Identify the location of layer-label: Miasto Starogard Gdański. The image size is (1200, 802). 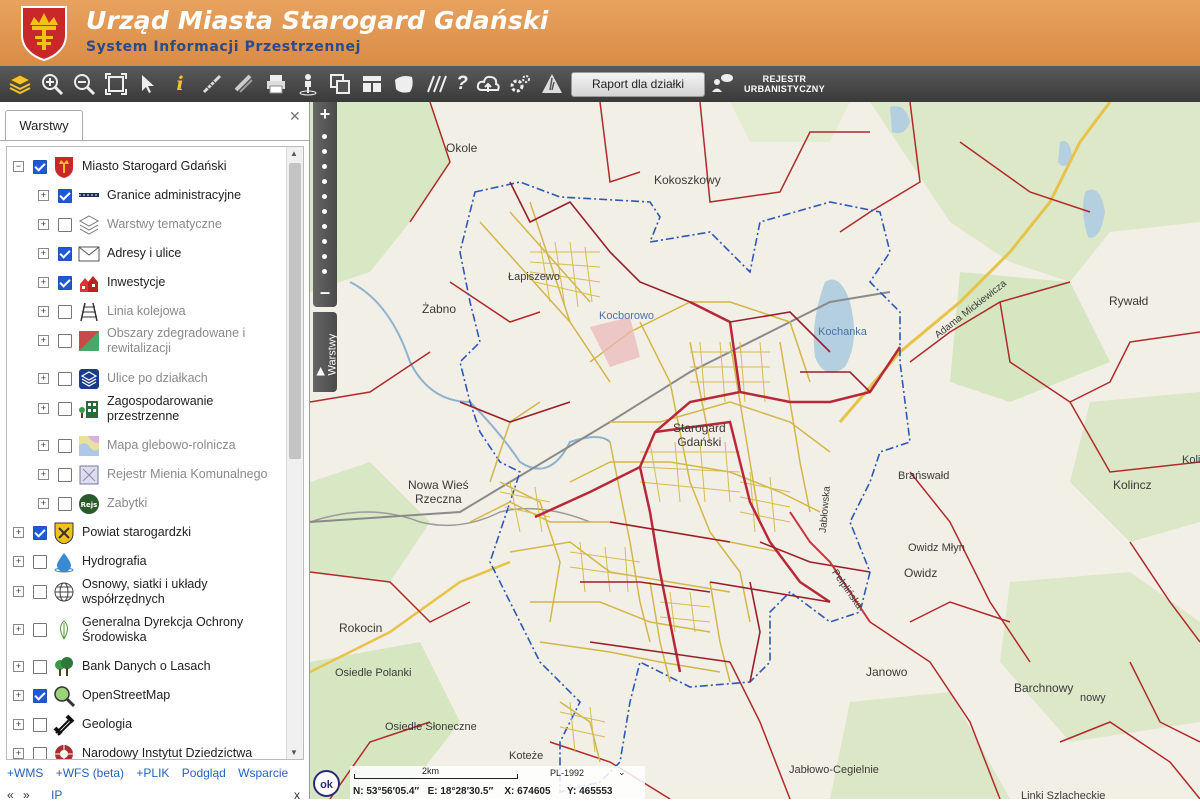
(179, 166).